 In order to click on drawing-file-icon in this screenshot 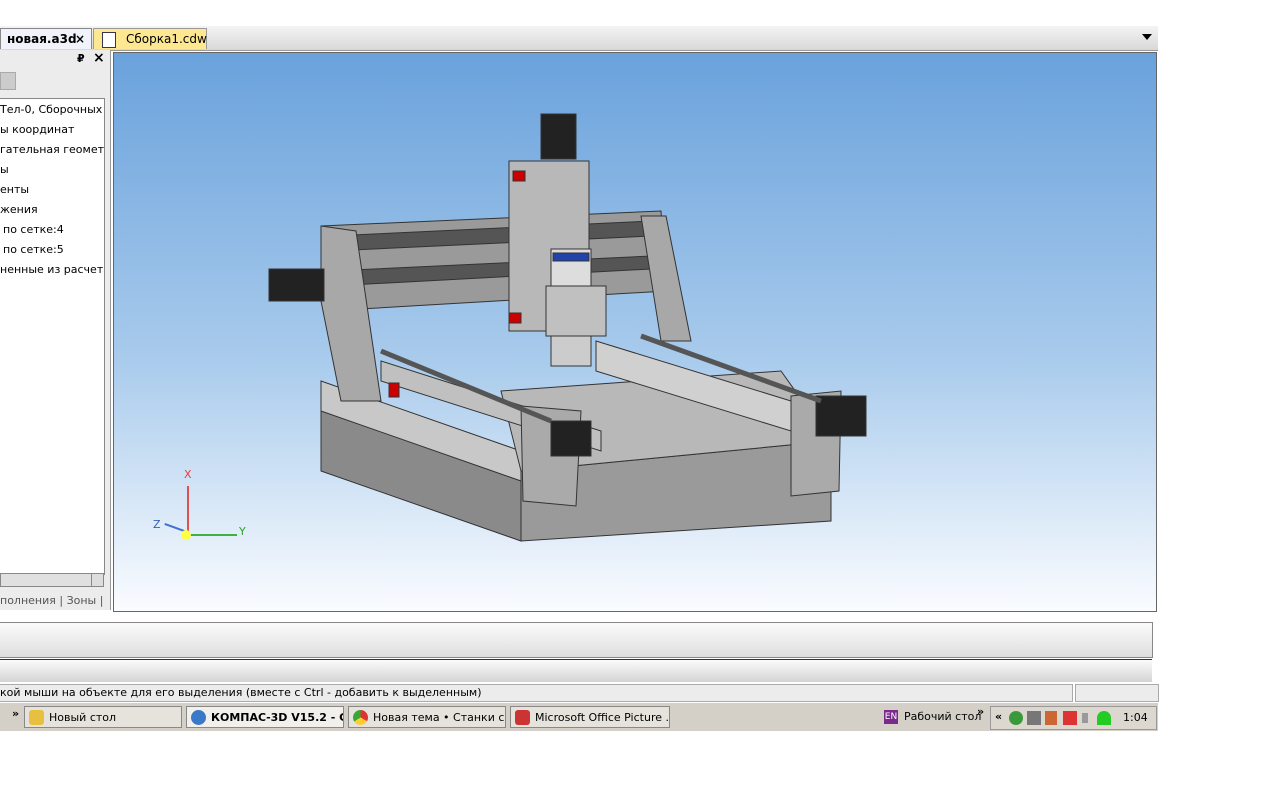, I will do `click(109, 40)`.